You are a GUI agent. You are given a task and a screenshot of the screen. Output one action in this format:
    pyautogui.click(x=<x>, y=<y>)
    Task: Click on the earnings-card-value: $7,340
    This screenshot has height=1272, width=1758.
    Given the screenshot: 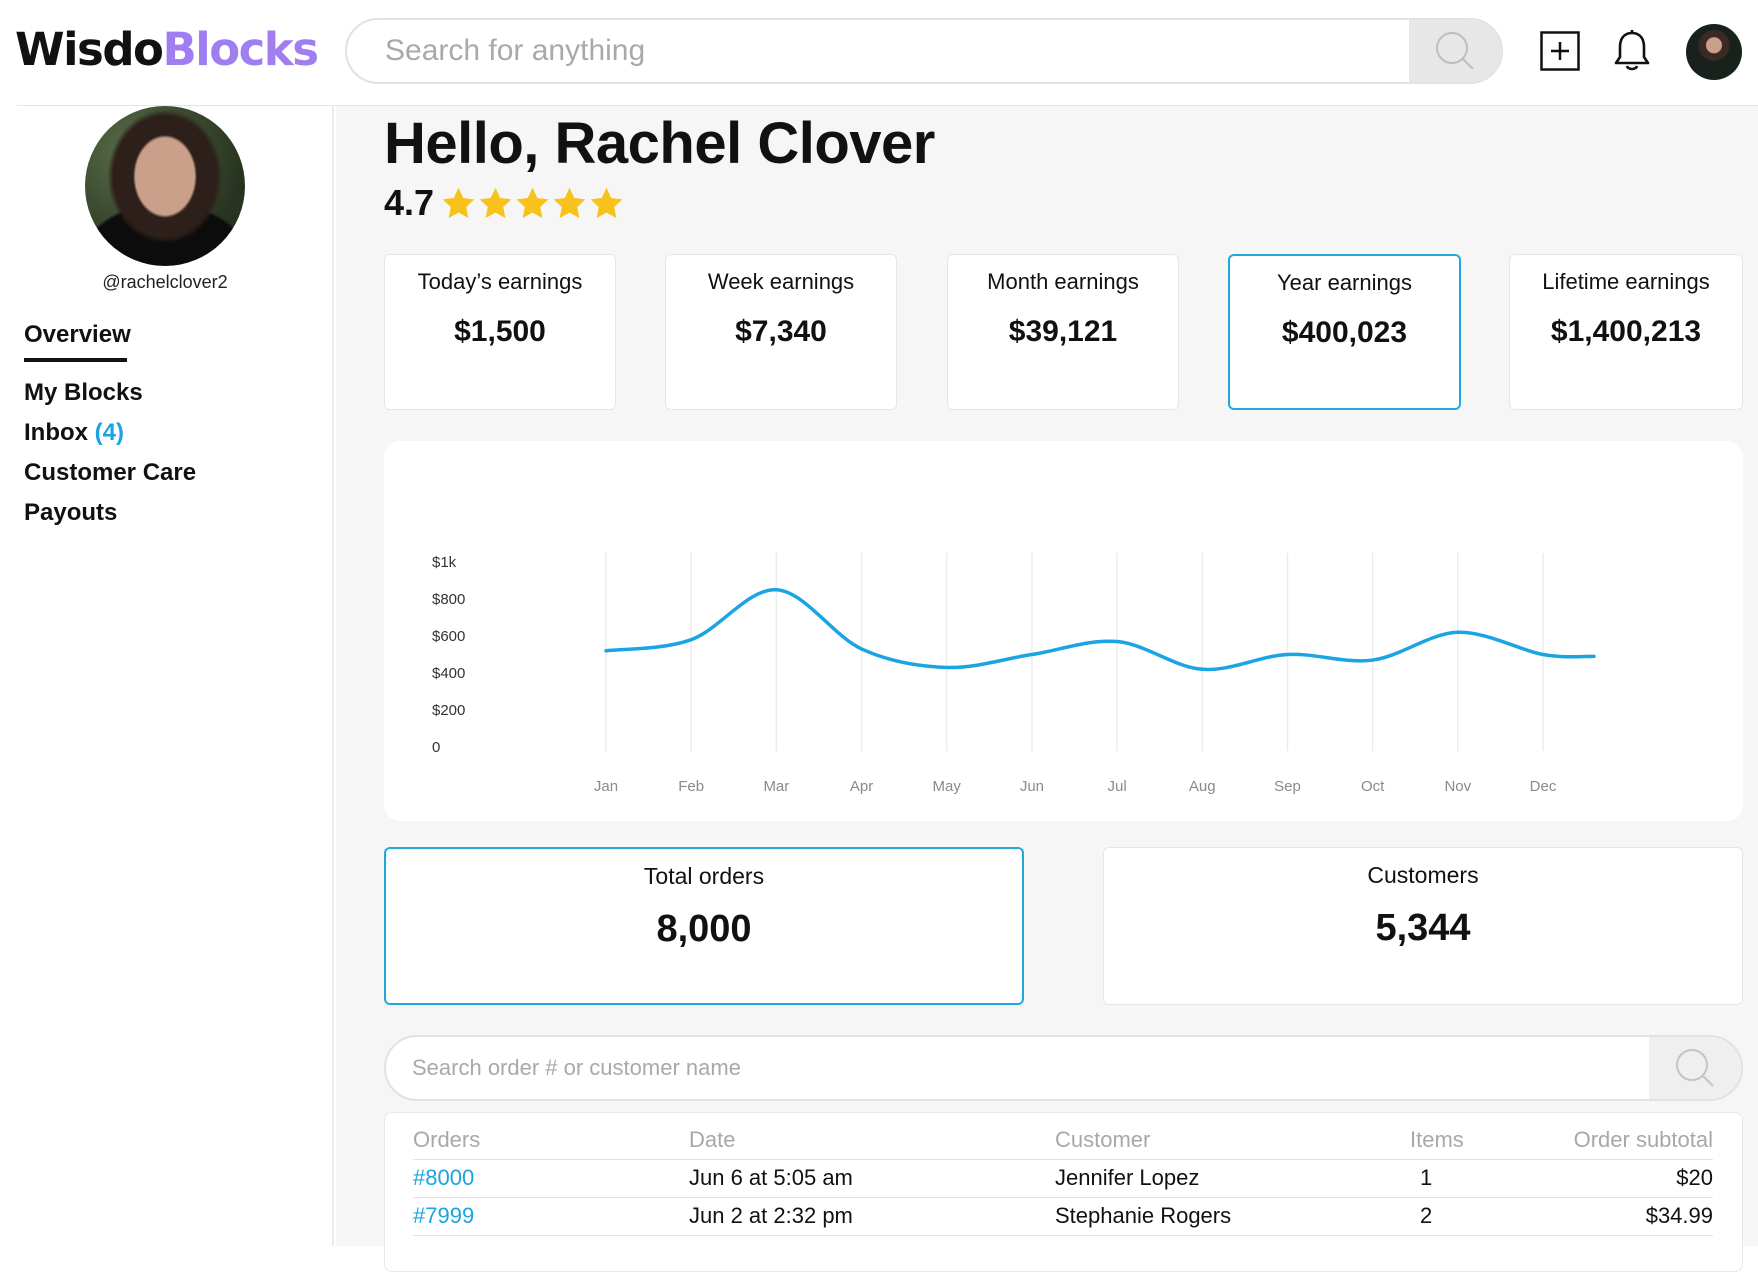 What is the action you would take?
    pyautogui.click(x=781, y=331)
    